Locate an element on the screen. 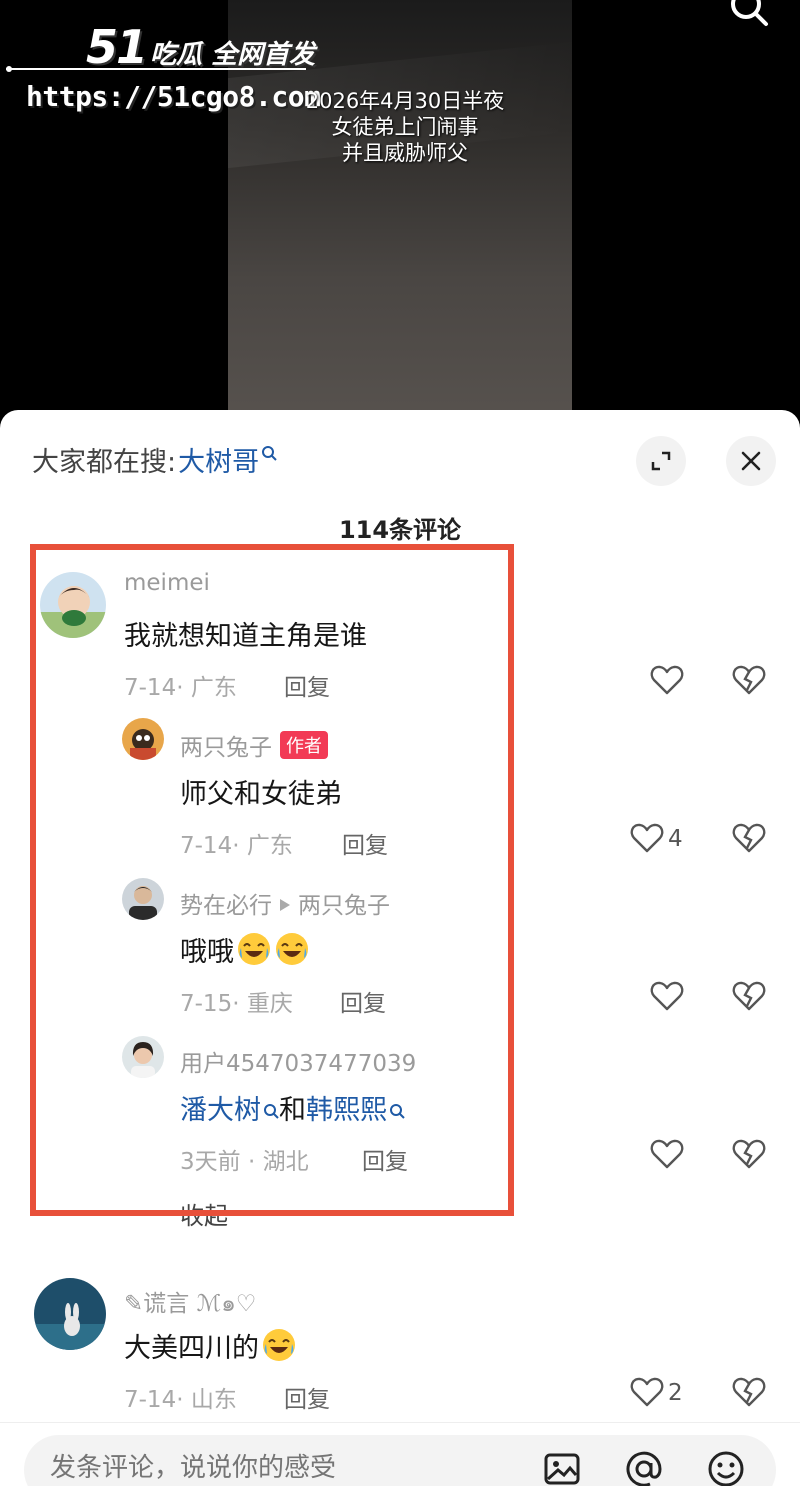  comment-text-body: 哦哦 is located at coordinates (207, 952).